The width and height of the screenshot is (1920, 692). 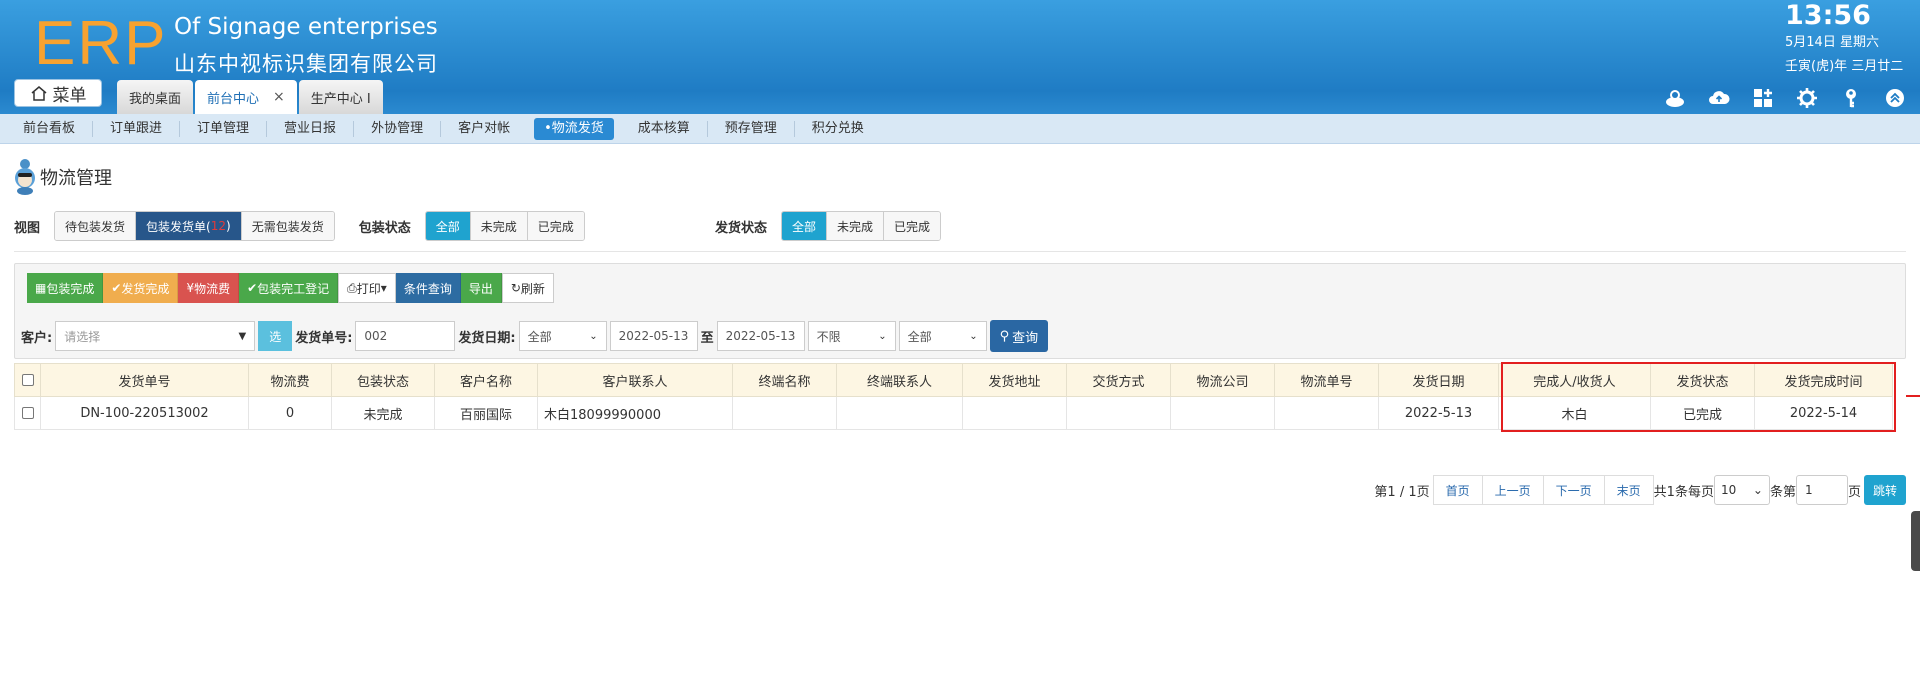 I want to click on jump-button: 跳转, so click(x=1884, y=490).